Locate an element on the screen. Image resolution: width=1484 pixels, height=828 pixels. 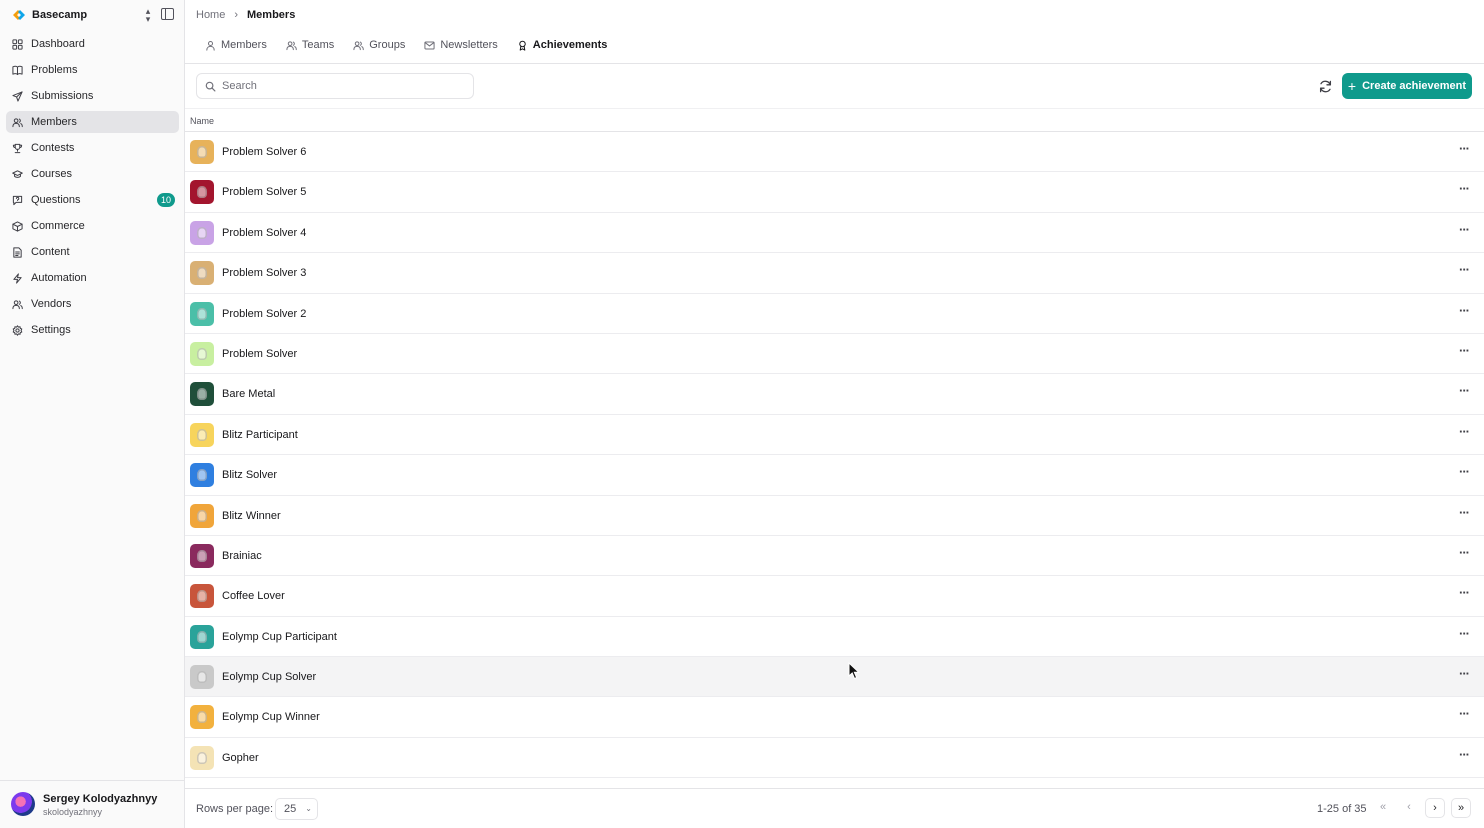
create-achievement-button: + Create achievement is located at coordinates (1407, 86).